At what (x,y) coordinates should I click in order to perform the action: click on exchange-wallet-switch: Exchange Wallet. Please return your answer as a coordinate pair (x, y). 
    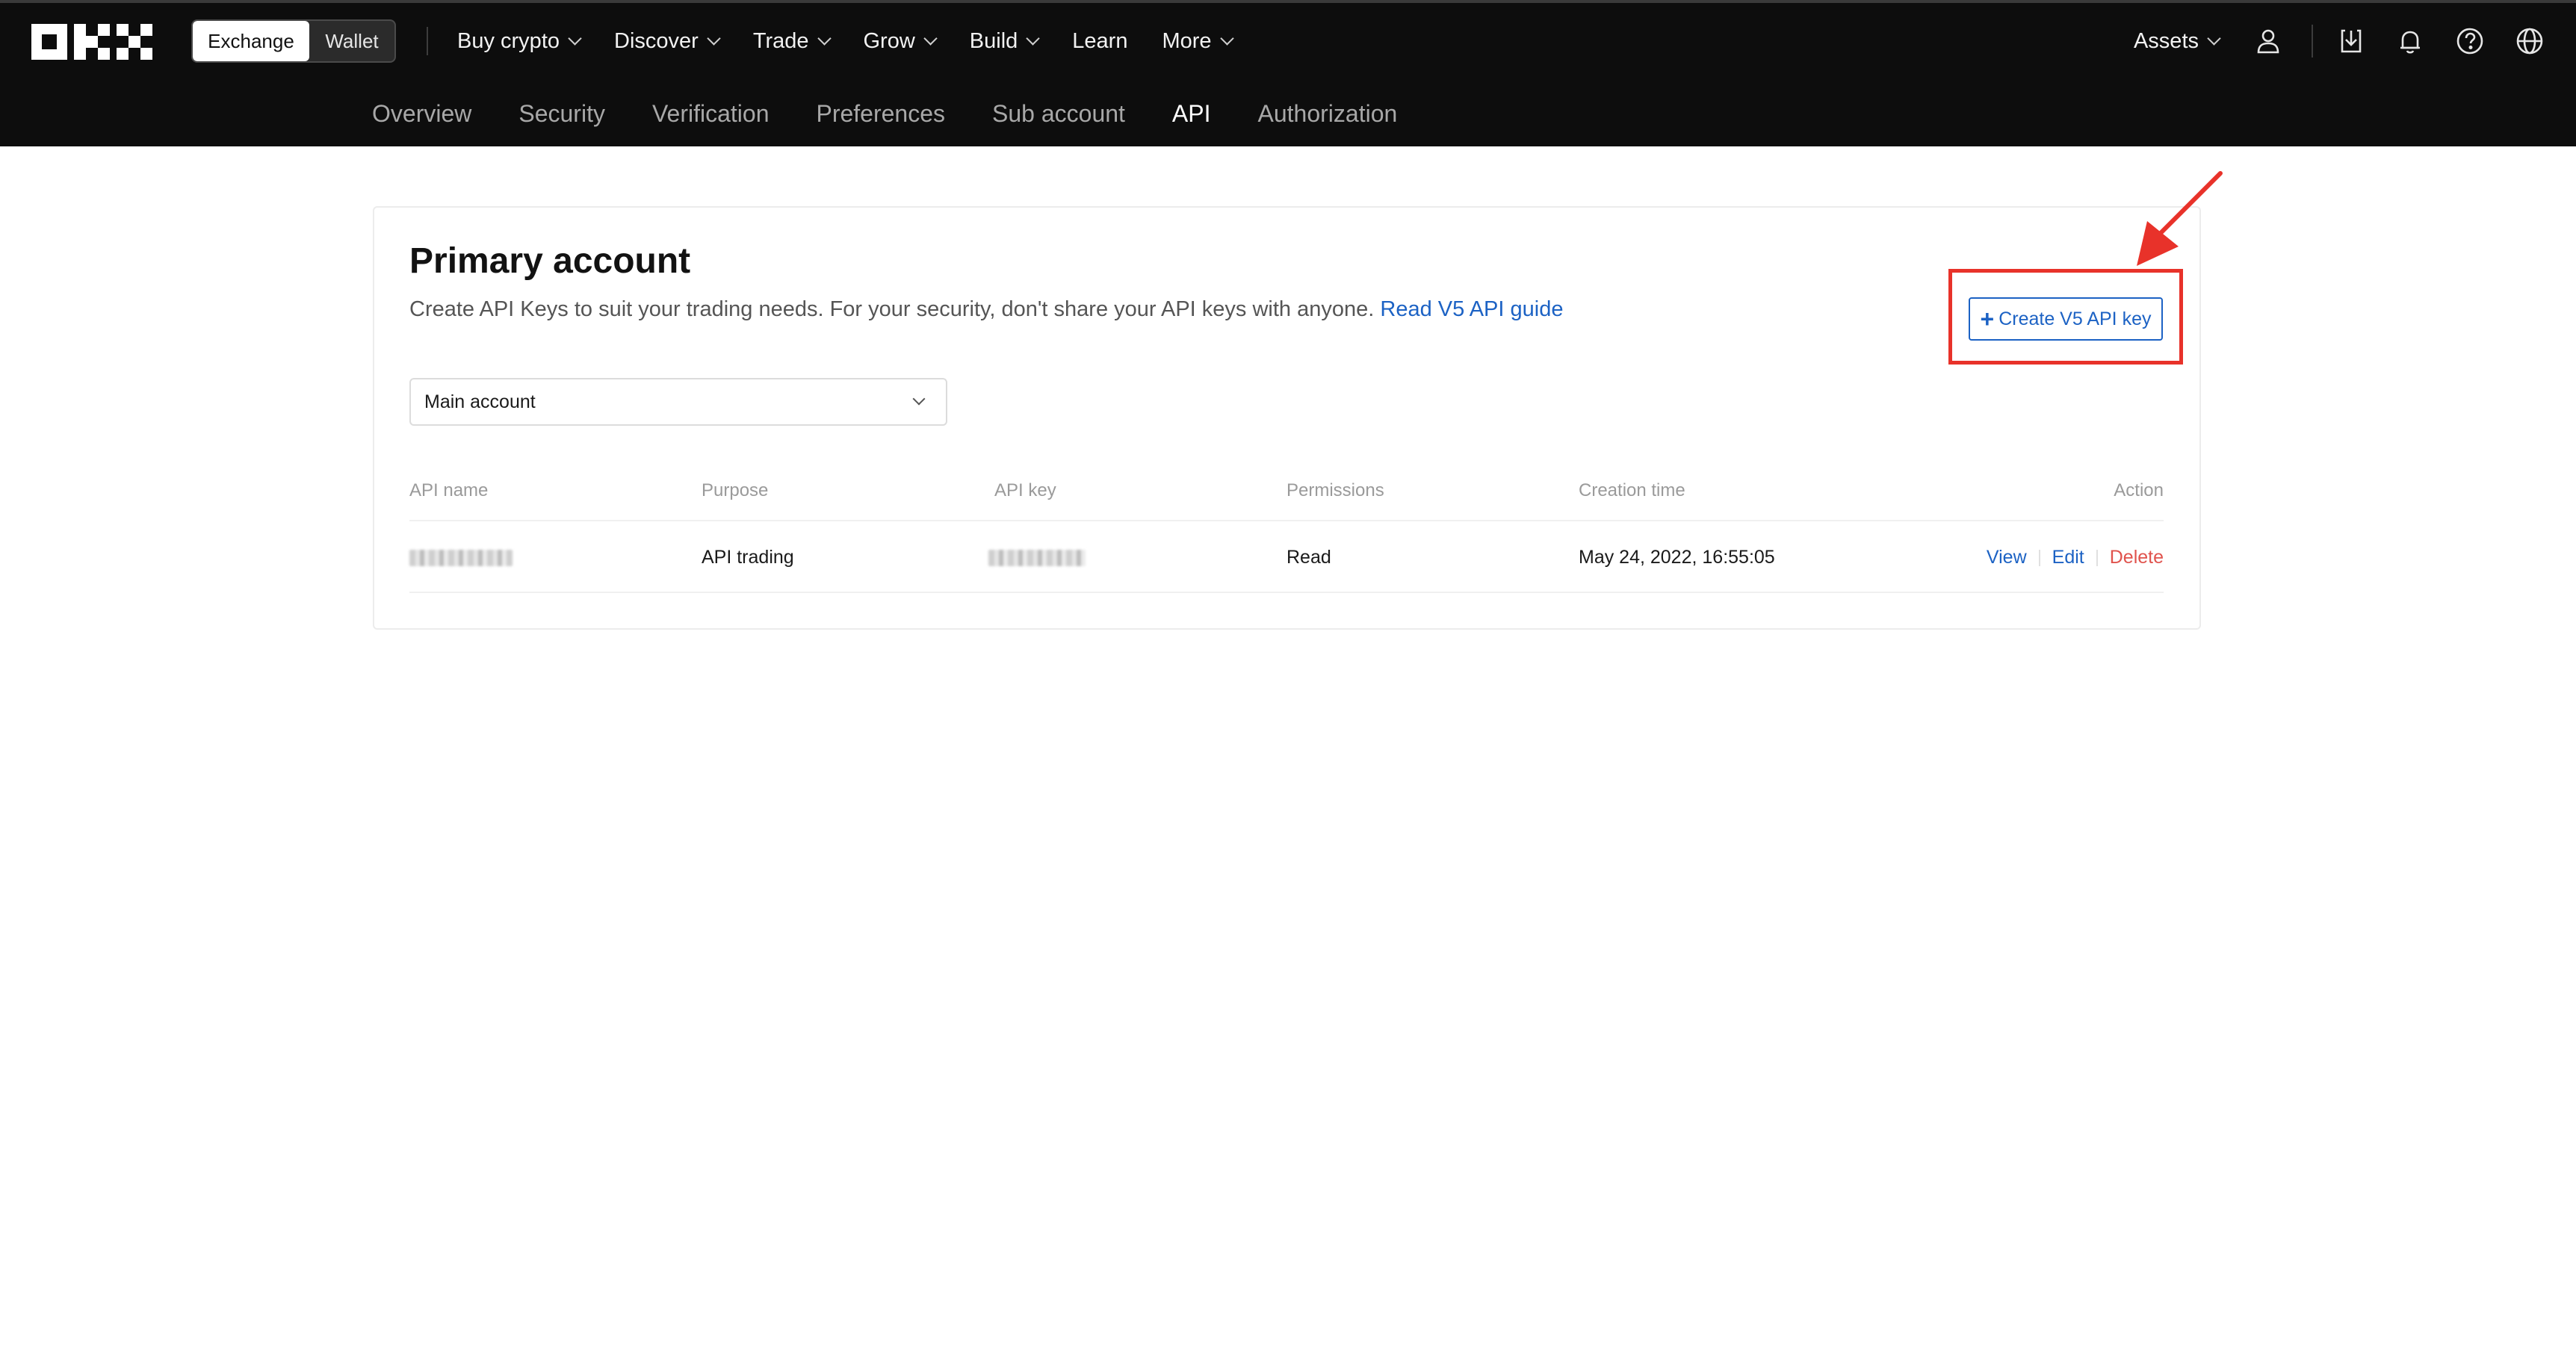
    Looking at the image, I should click on (293, 41).